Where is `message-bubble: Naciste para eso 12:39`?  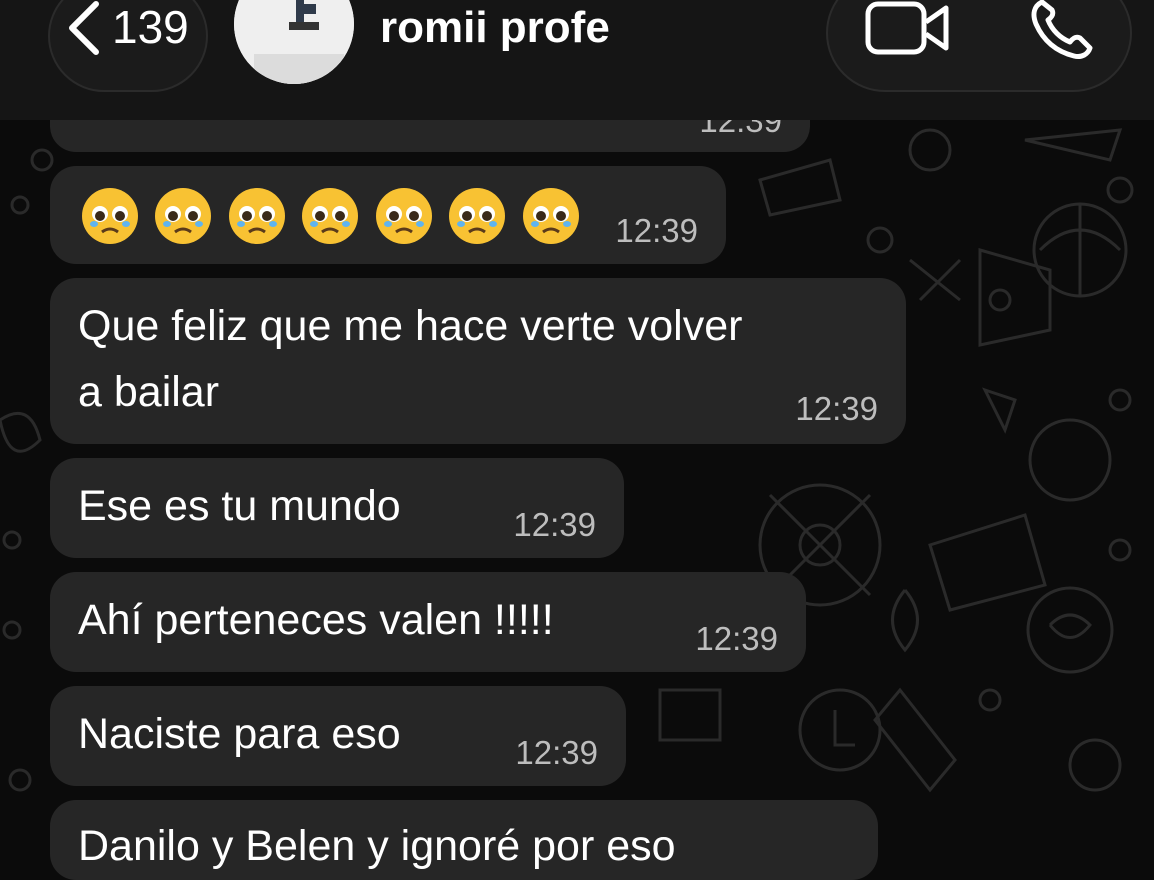 message-bubble: Naciste para eso 12:39 is located at coordinates (338, 736).